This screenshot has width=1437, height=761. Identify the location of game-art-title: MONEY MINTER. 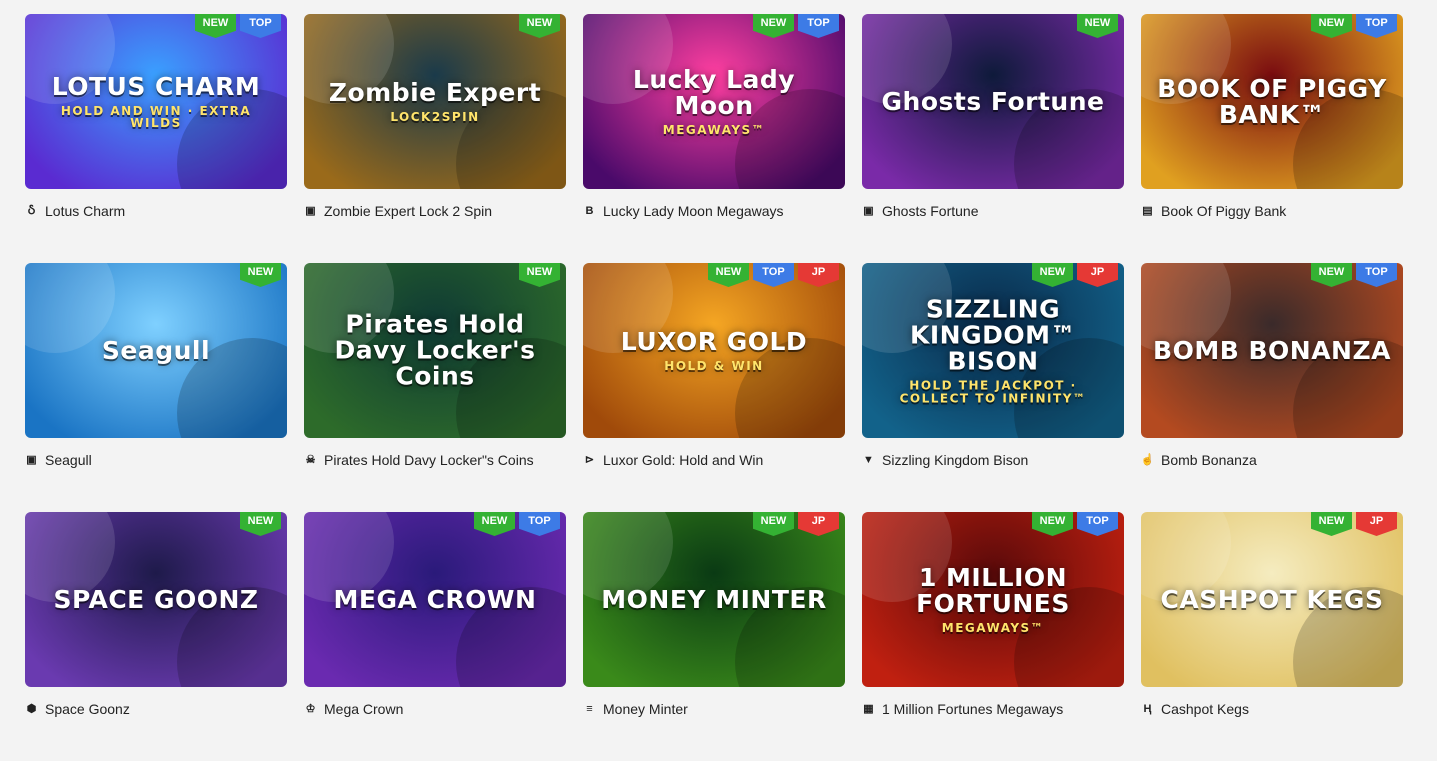
(714, 599).